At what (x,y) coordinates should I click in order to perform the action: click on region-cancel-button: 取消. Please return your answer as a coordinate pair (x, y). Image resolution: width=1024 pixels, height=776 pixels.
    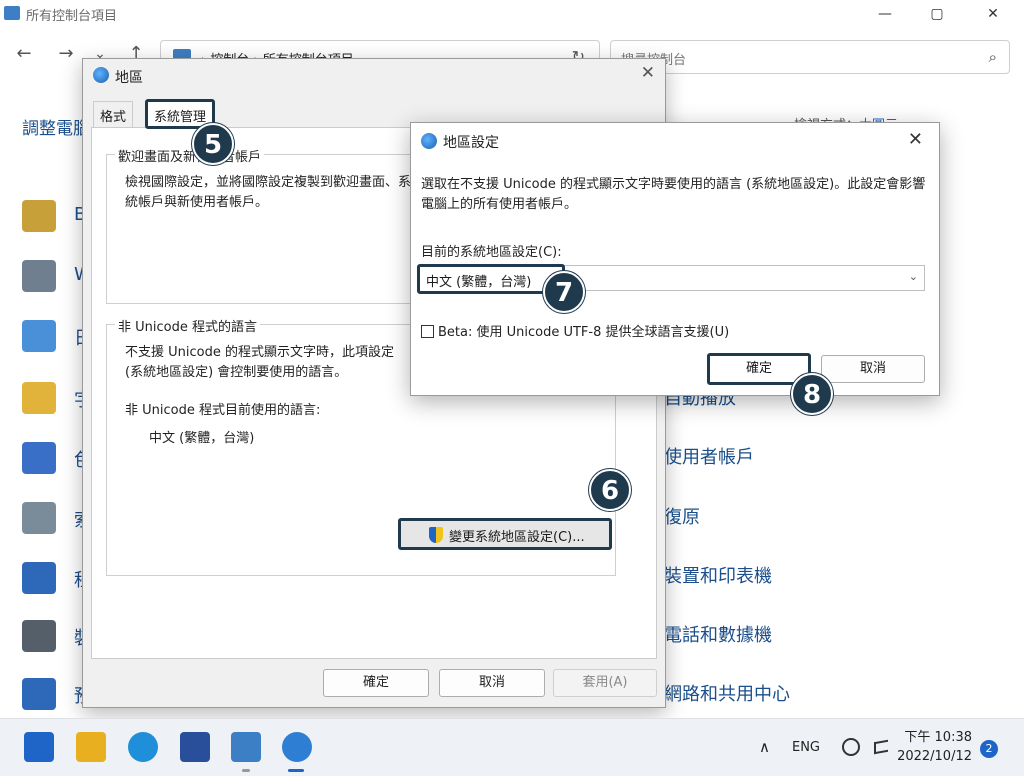
    Looking at the image, I should click on (492, 683).